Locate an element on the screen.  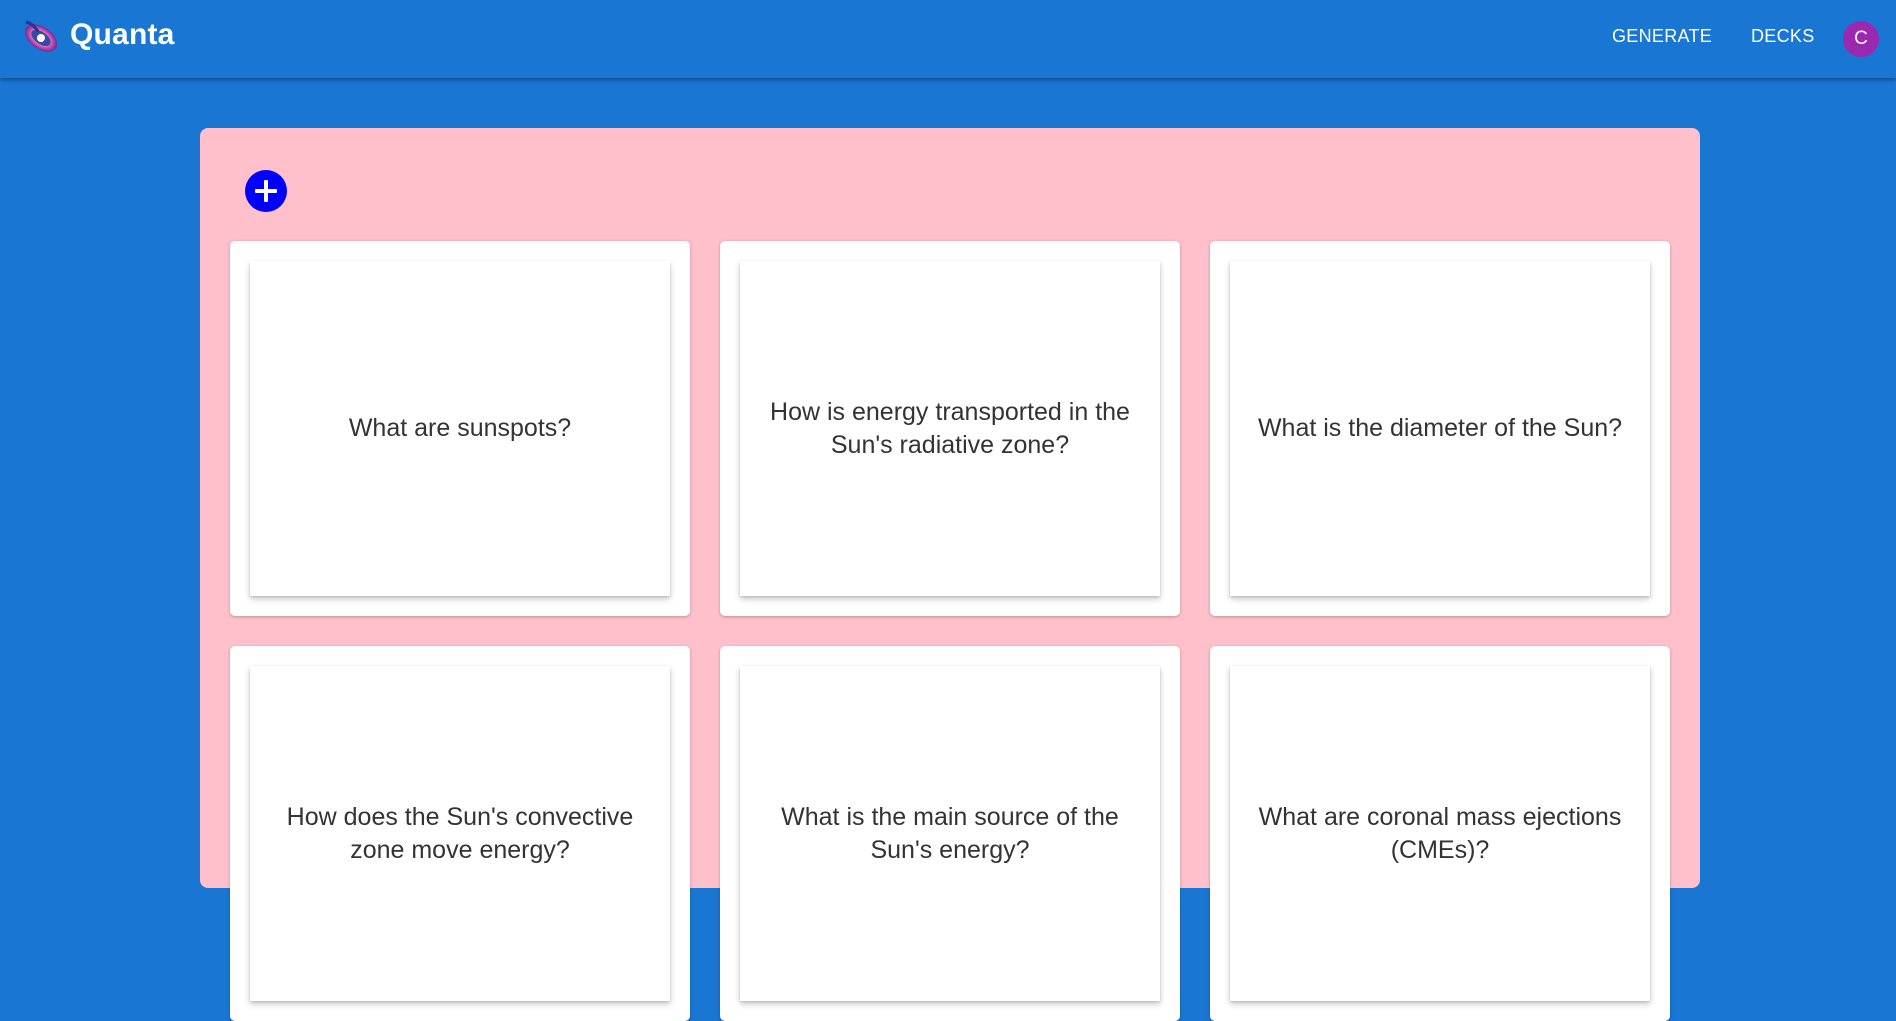
app-bar: Quanta GENERATE DECKS C is located at coordinates (948, 39).